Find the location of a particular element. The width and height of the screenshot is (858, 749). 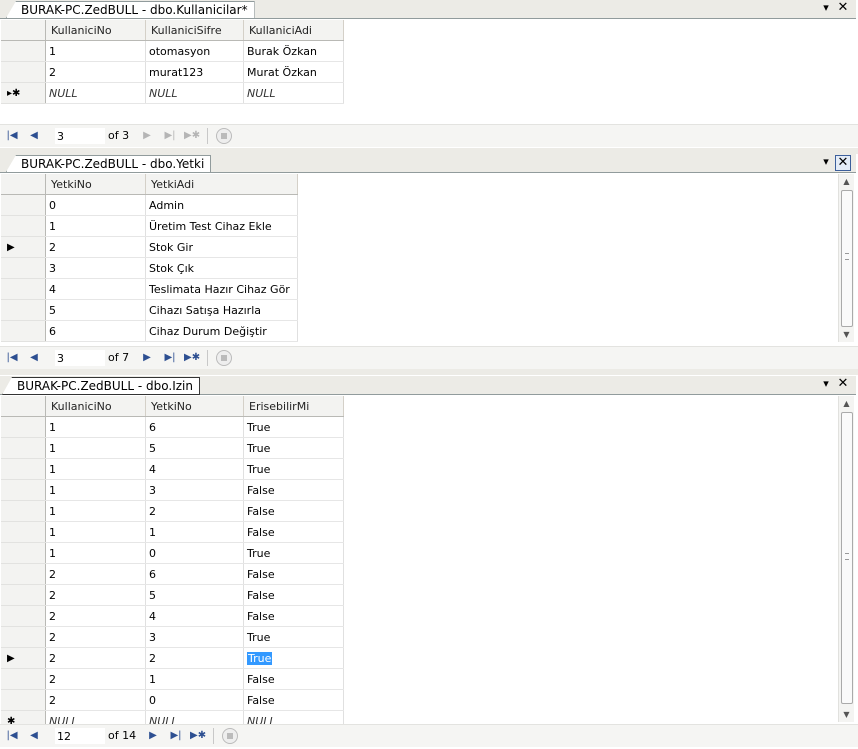

table-row: 1 4 True is located at coordinates (172, 469).